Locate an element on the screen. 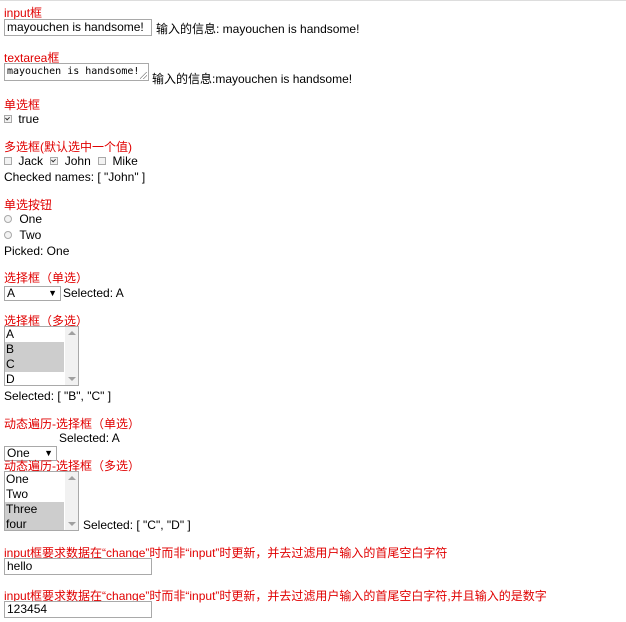 The image size is (626, 622). dyn-listbox-option-one: One is located at coordinates (34, 479).